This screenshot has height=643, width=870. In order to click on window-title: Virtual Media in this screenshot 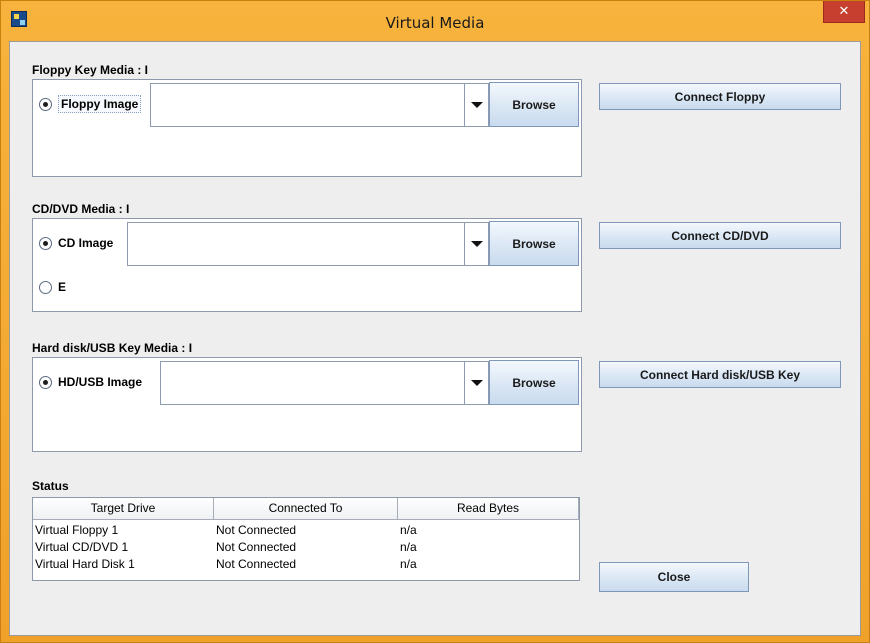, I will do `click(435, 23)`.